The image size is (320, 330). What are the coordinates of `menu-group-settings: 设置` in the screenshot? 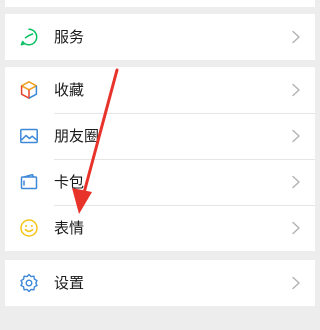 It's located at (160, 283).